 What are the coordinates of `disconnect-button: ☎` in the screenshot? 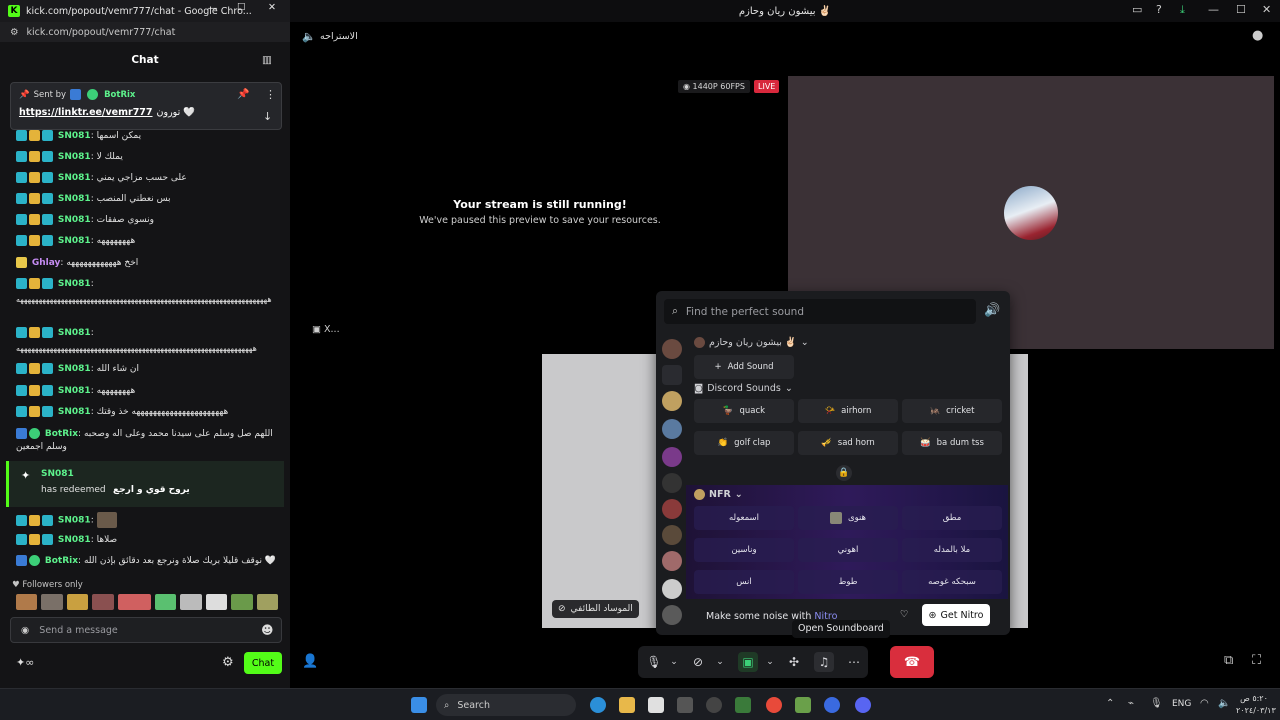 It's located at (912, 662).